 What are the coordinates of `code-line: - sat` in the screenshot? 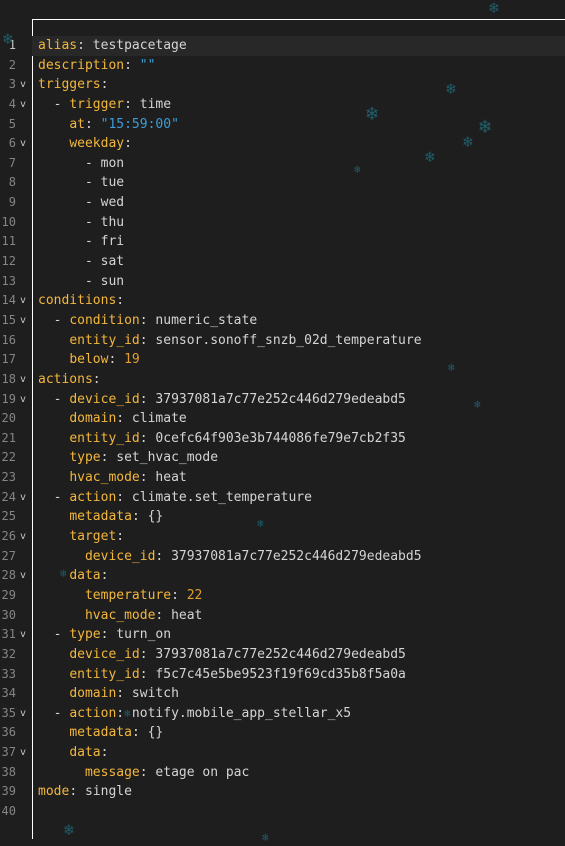 It's located at (301, 262).